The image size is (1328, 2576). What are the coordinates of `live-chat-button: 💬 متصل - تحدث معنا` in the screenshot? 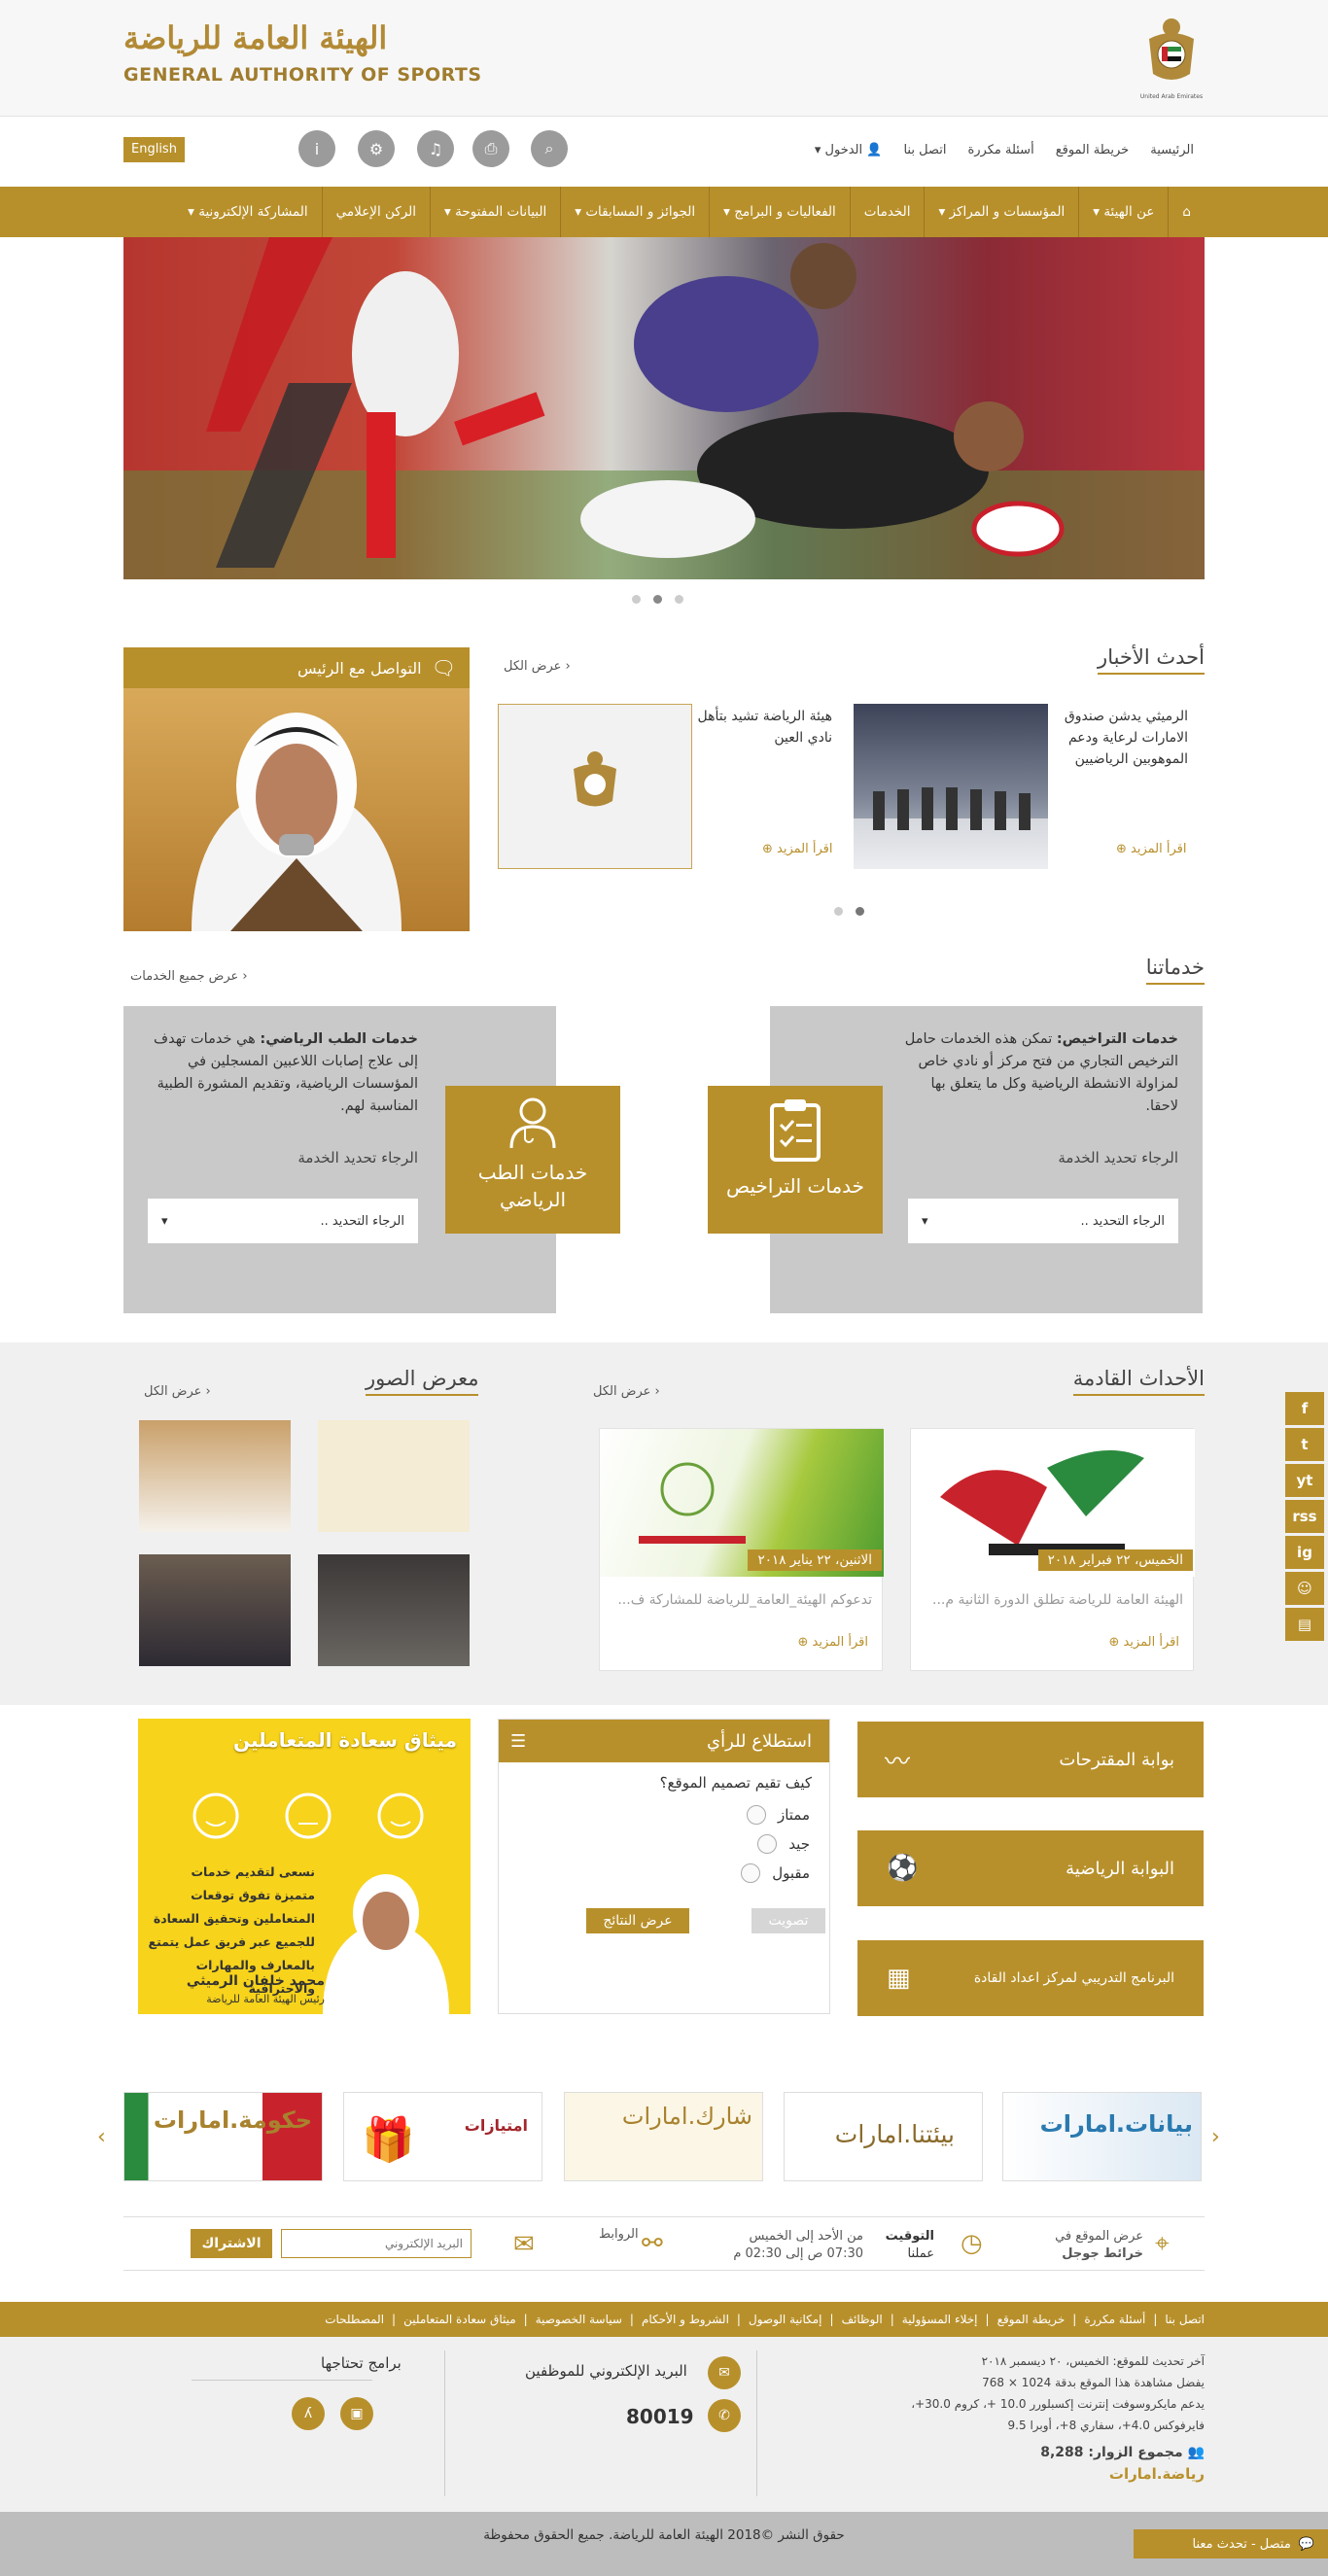 It's located at (1231, 2544).